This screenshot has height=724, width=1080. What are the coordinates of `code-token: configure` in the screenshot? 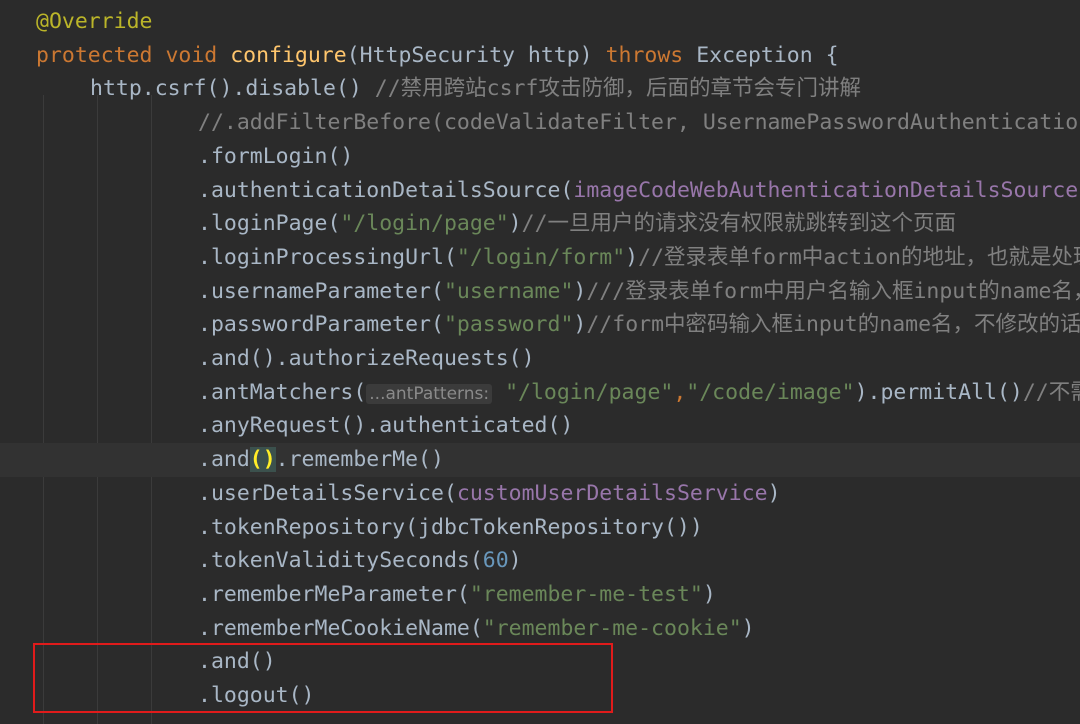 It's located at (288, 55).